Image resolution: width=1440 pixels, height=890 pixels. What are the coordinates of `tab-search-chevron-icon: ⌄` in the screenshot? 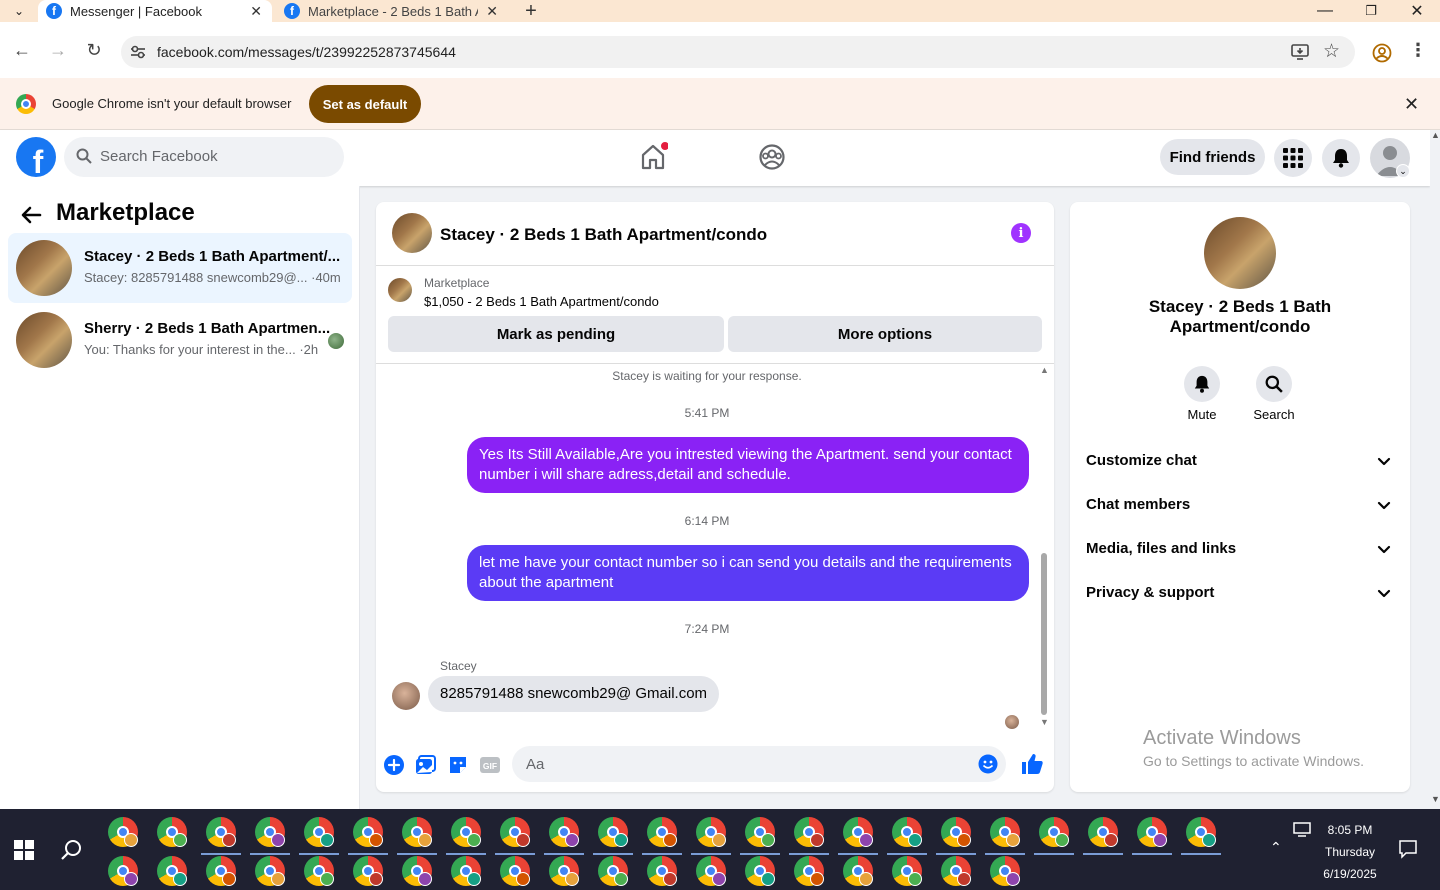 It's located at (19, 11).